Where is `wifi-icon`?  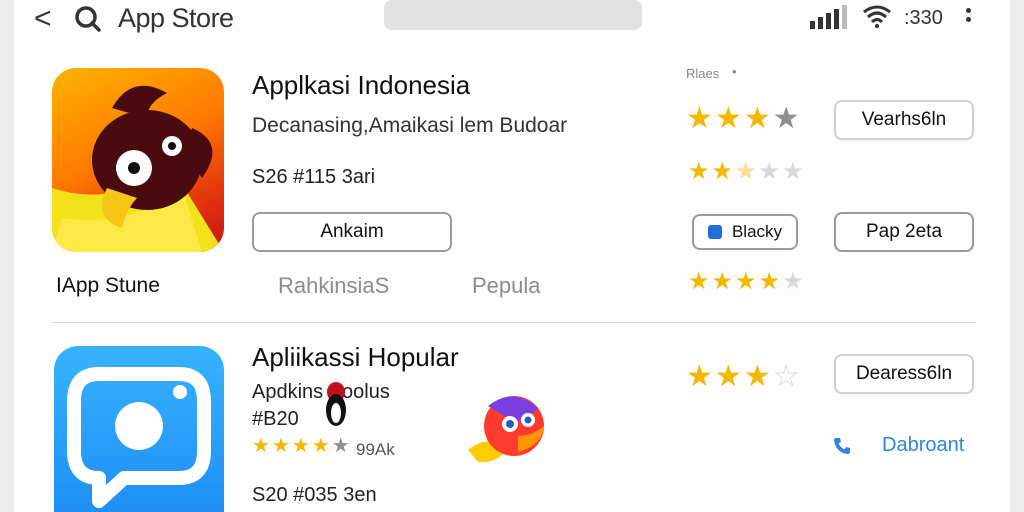 wifi-icon is located at coordinates (877, 16).